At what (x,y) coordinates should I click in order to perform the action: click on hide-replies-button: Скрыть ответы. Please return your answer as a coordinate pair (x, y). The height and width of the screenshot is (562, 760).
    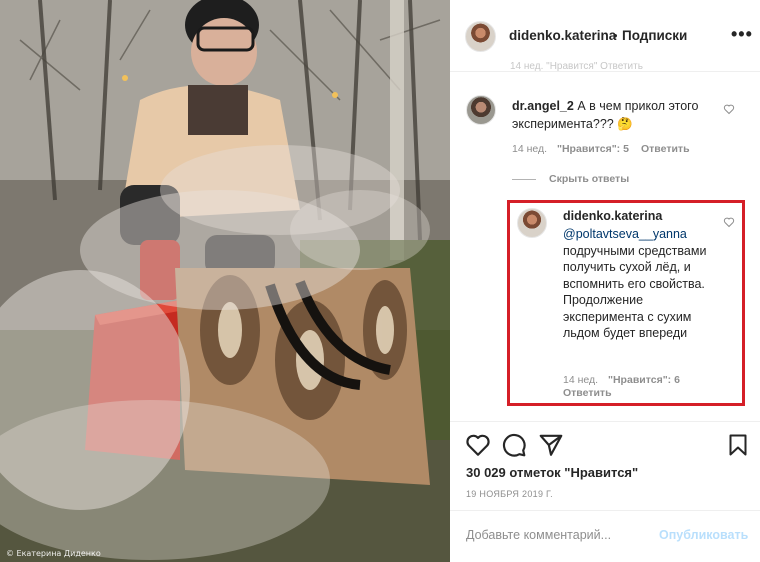
    Looking at the image, I should click on (589, 179).